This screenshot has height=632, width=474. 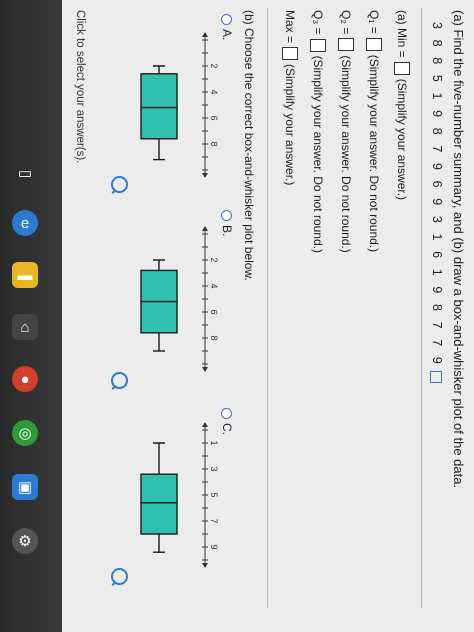 I want to click on divider, so click(x=421, y=308).